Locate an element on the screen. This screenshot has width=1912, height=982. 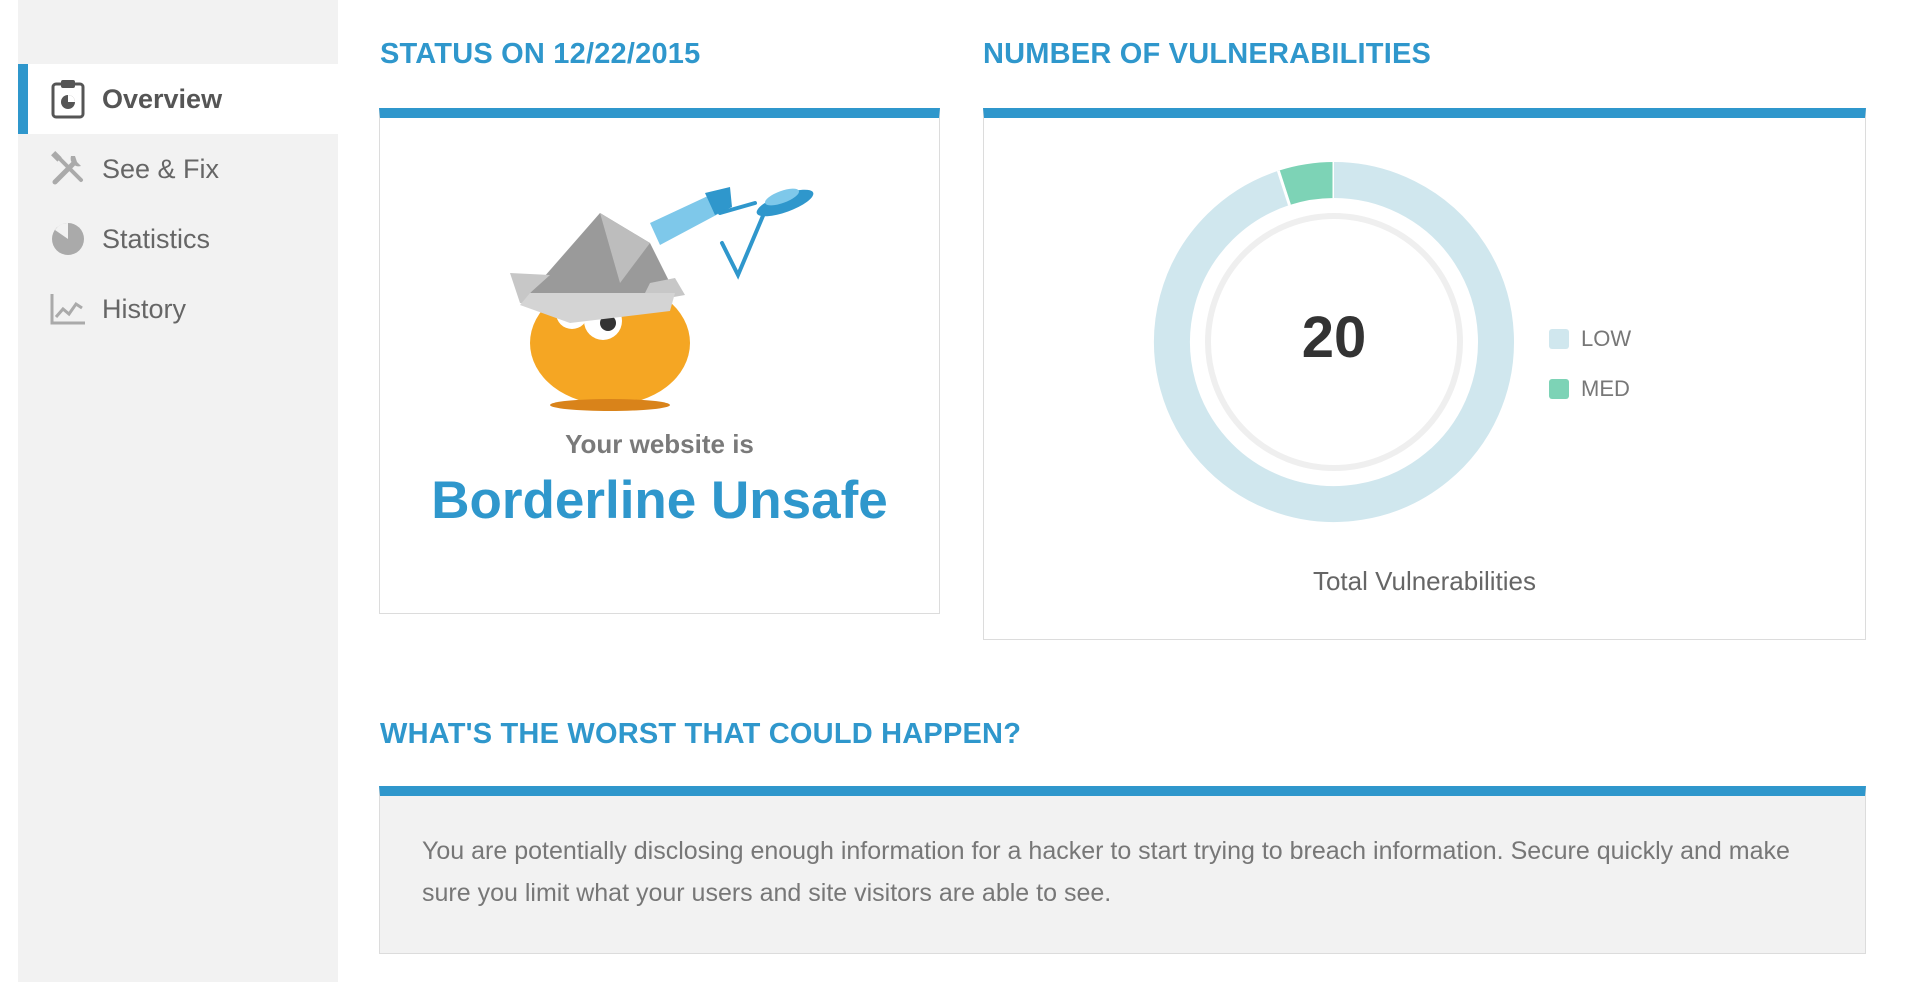
legend-swatch-med is located at coordinates (1559, 389).